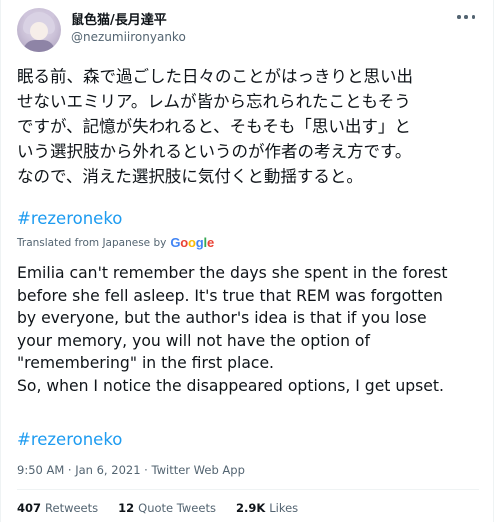 This screenshot has width=494, height=522. Describe the element at coordinates (131, 470) in the screenshot. I see `tweet-timestamp-source: 9:50 AM · Jan 6, 2021 · Twitter Web App` at that location.